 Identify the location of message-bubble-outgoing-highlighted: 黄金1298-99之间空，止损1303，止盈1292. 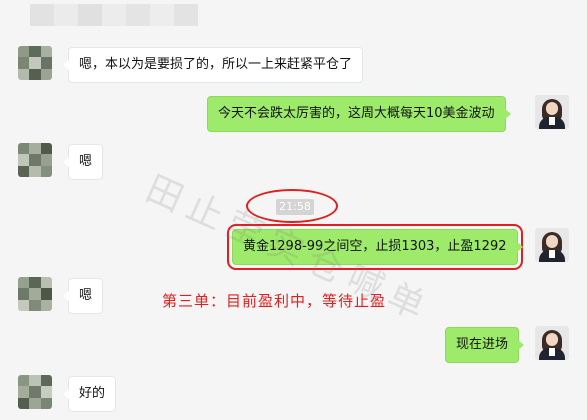
(375, 247).